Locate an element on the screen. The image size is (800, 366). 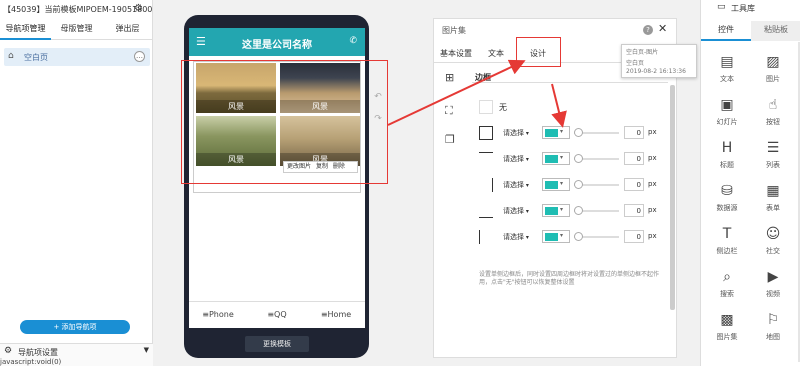
toolbox-item-label: 文本 is located at coordinates (727, 79).